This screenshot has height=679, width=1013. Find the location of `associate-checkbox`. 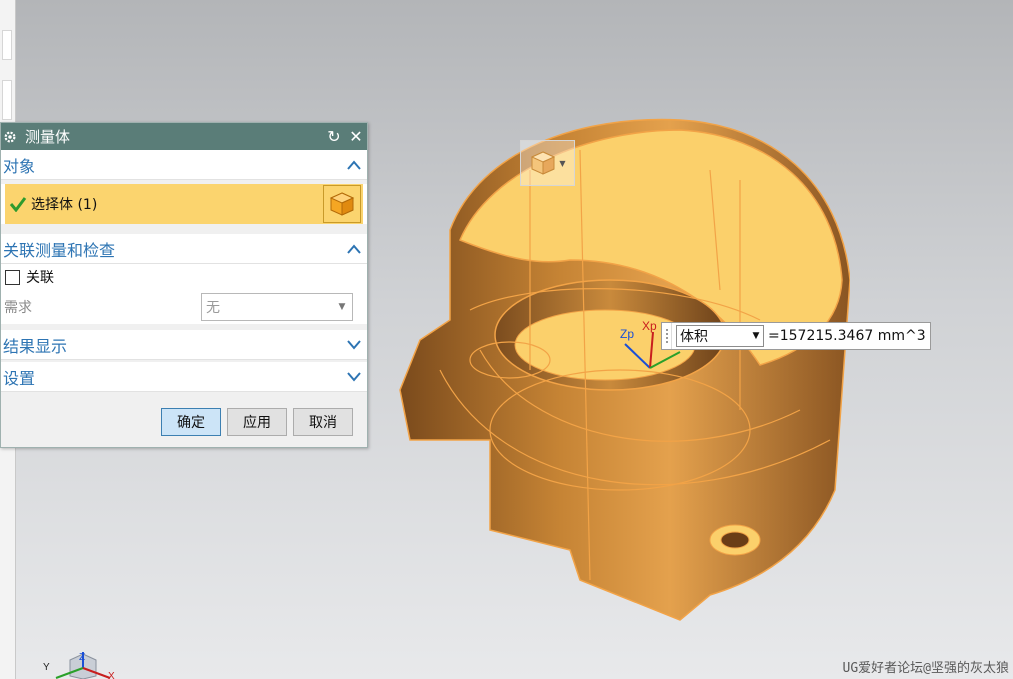

associate-checkbox is located at coordinates (12, 277).